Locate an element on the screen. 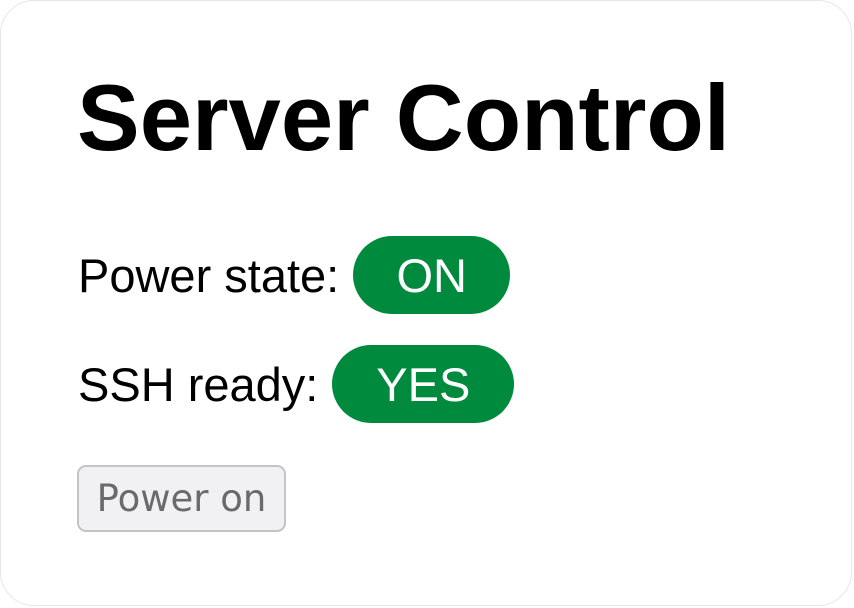 The image size is (854, 608). ssh-ready-label: SSH ready: is located at coordinates (198, 384).